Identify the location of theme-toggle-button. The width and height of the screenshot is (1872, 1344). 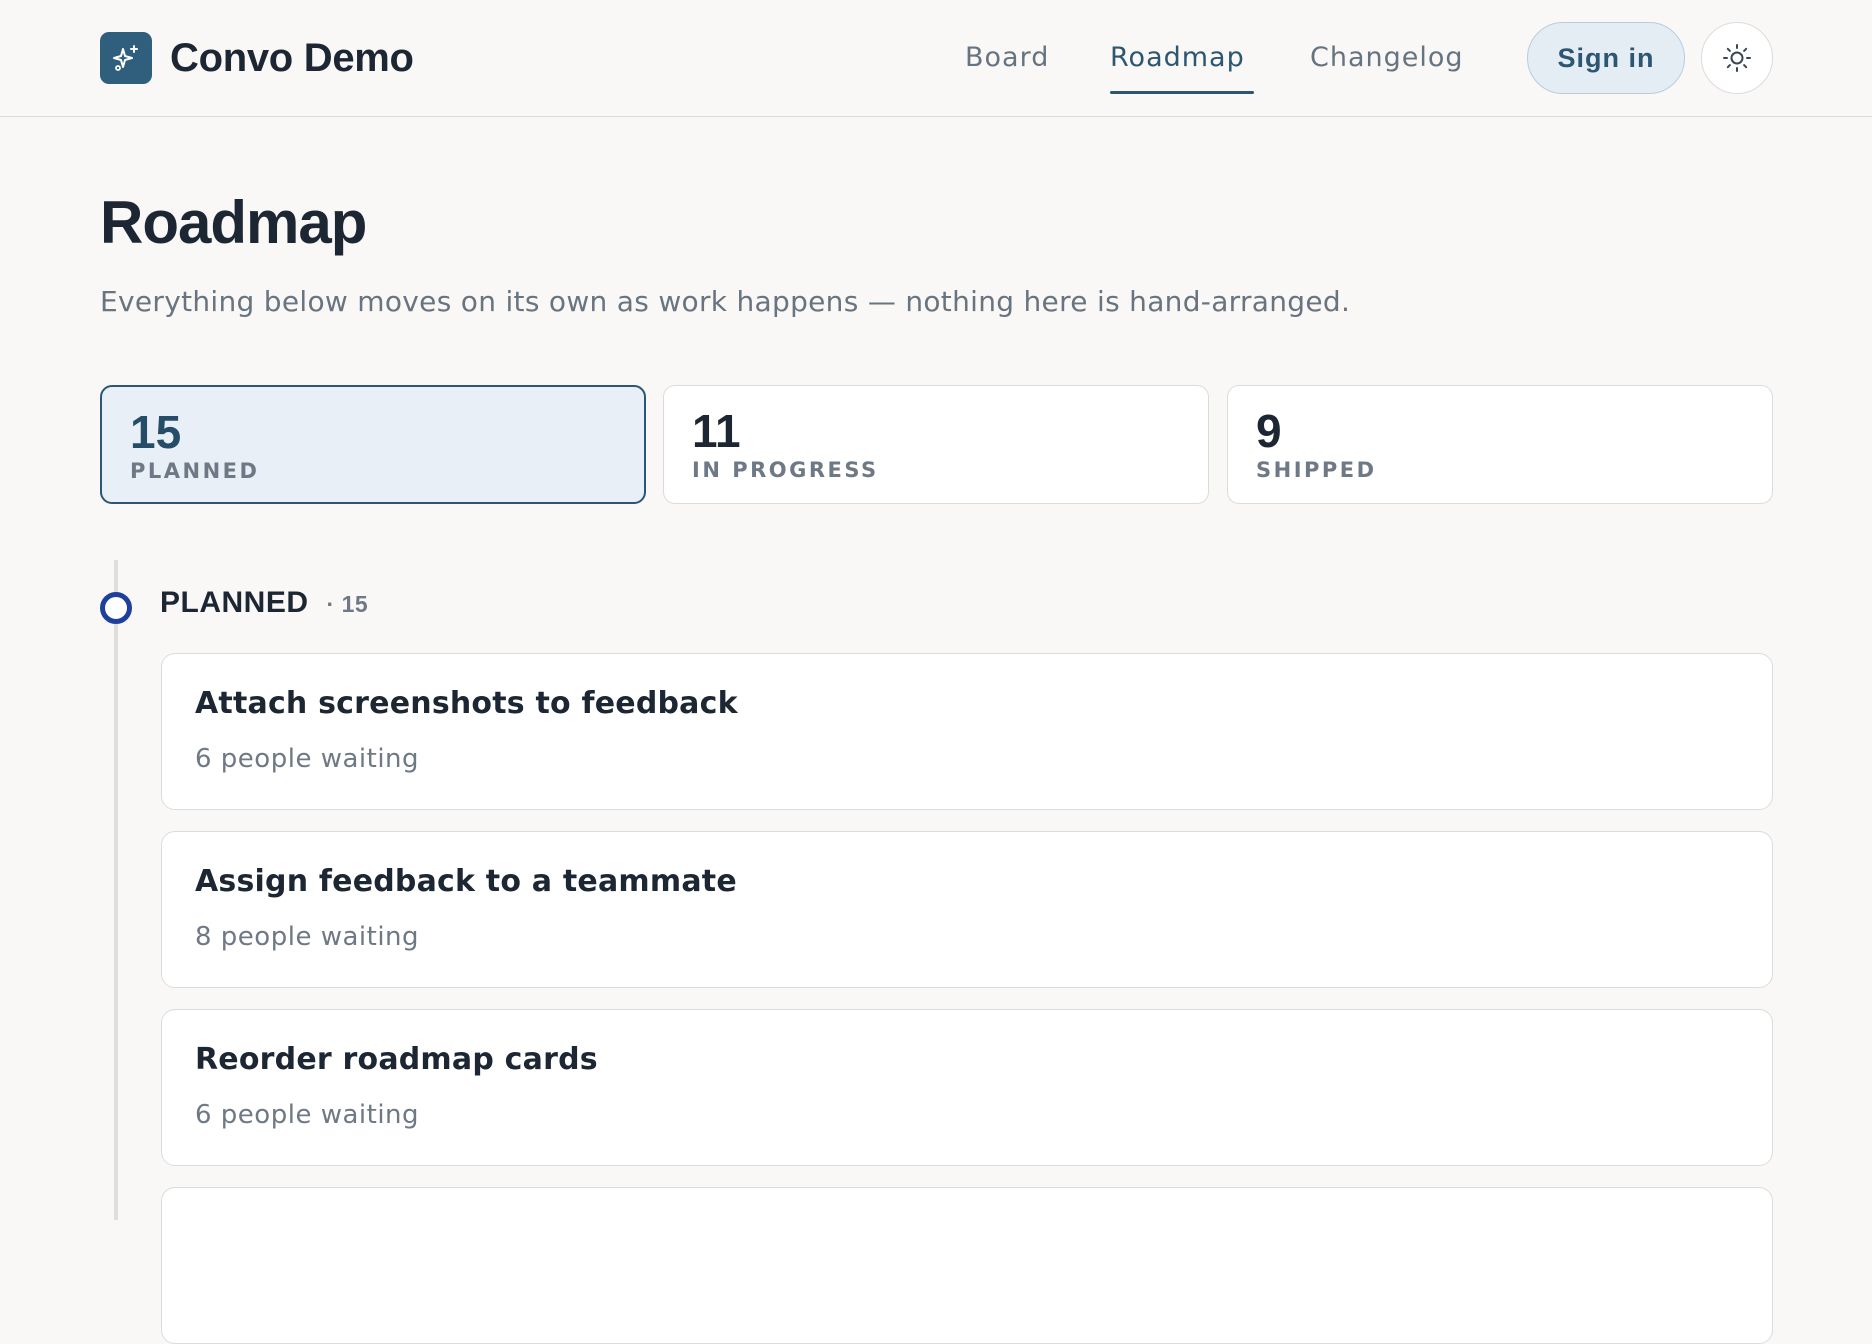
(1737, 58).